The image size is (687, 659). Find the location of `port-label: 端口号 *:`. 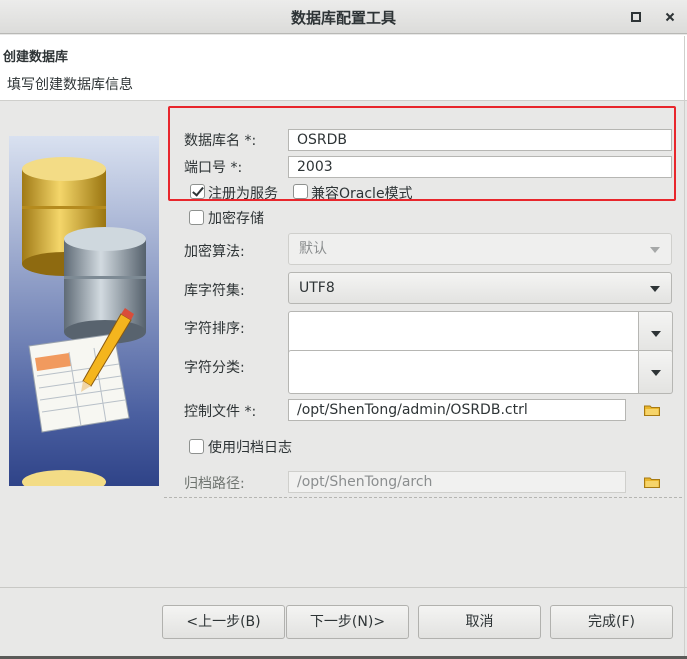

port-label: 端口号 *: is located at coordinates (213, 168).